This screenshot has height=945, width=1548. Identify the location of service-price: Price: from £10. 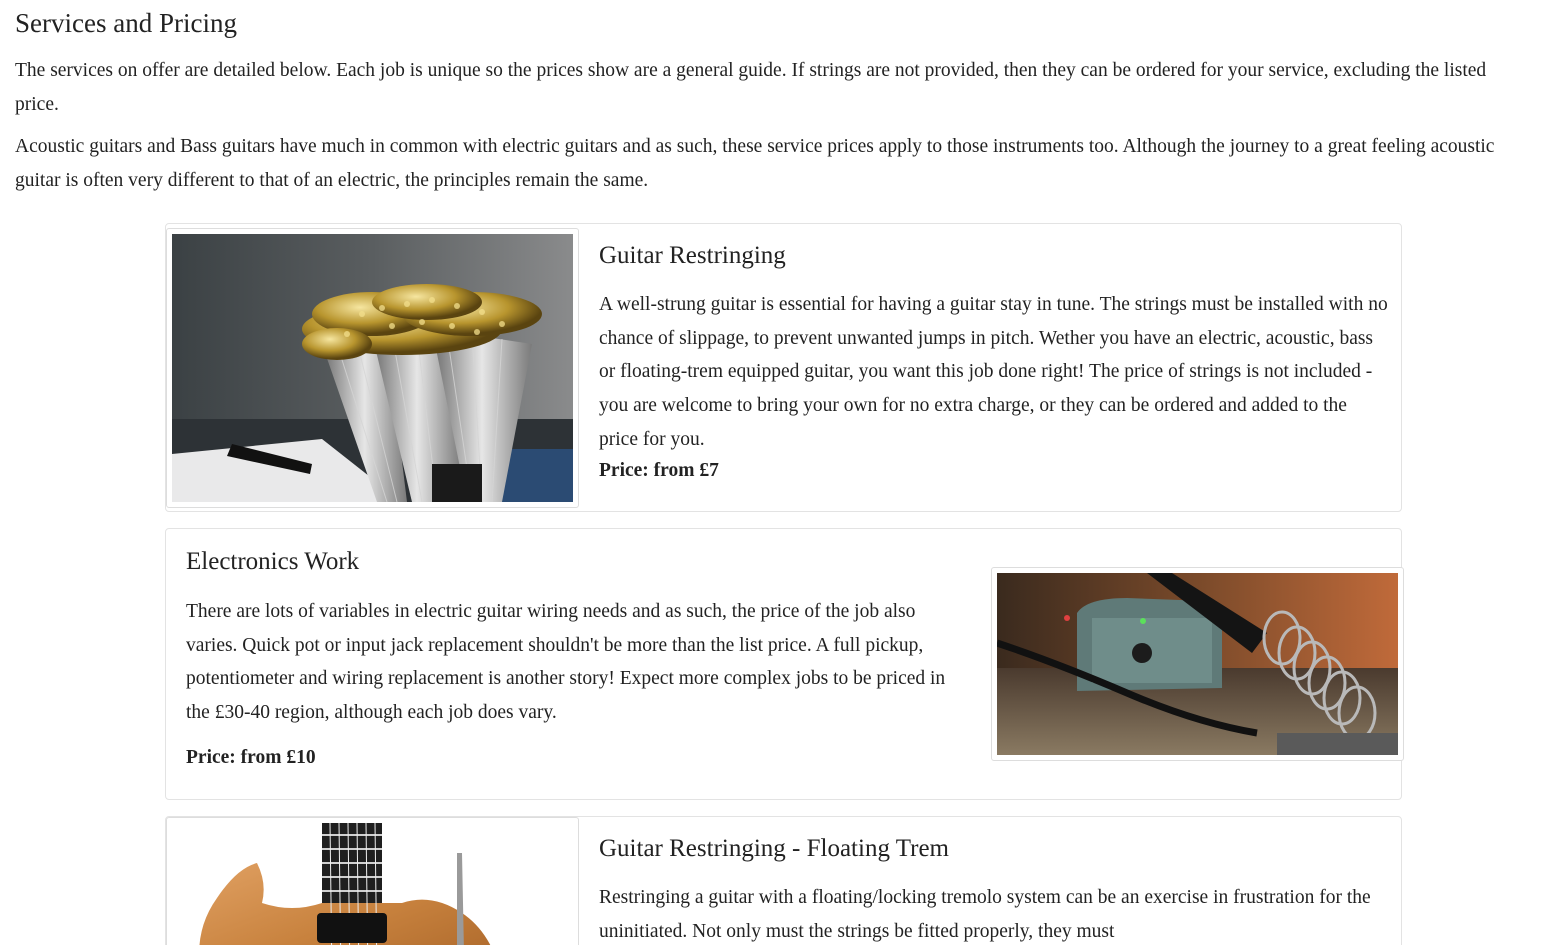
(251, 757).